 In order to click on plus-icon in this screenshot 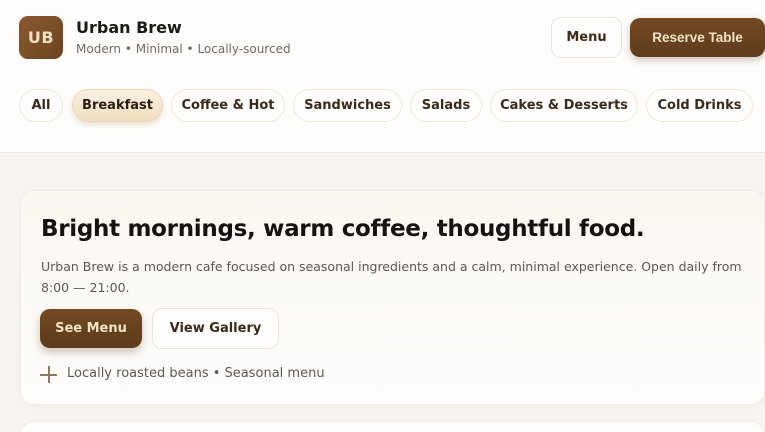, I will do `click(48, 374)`.